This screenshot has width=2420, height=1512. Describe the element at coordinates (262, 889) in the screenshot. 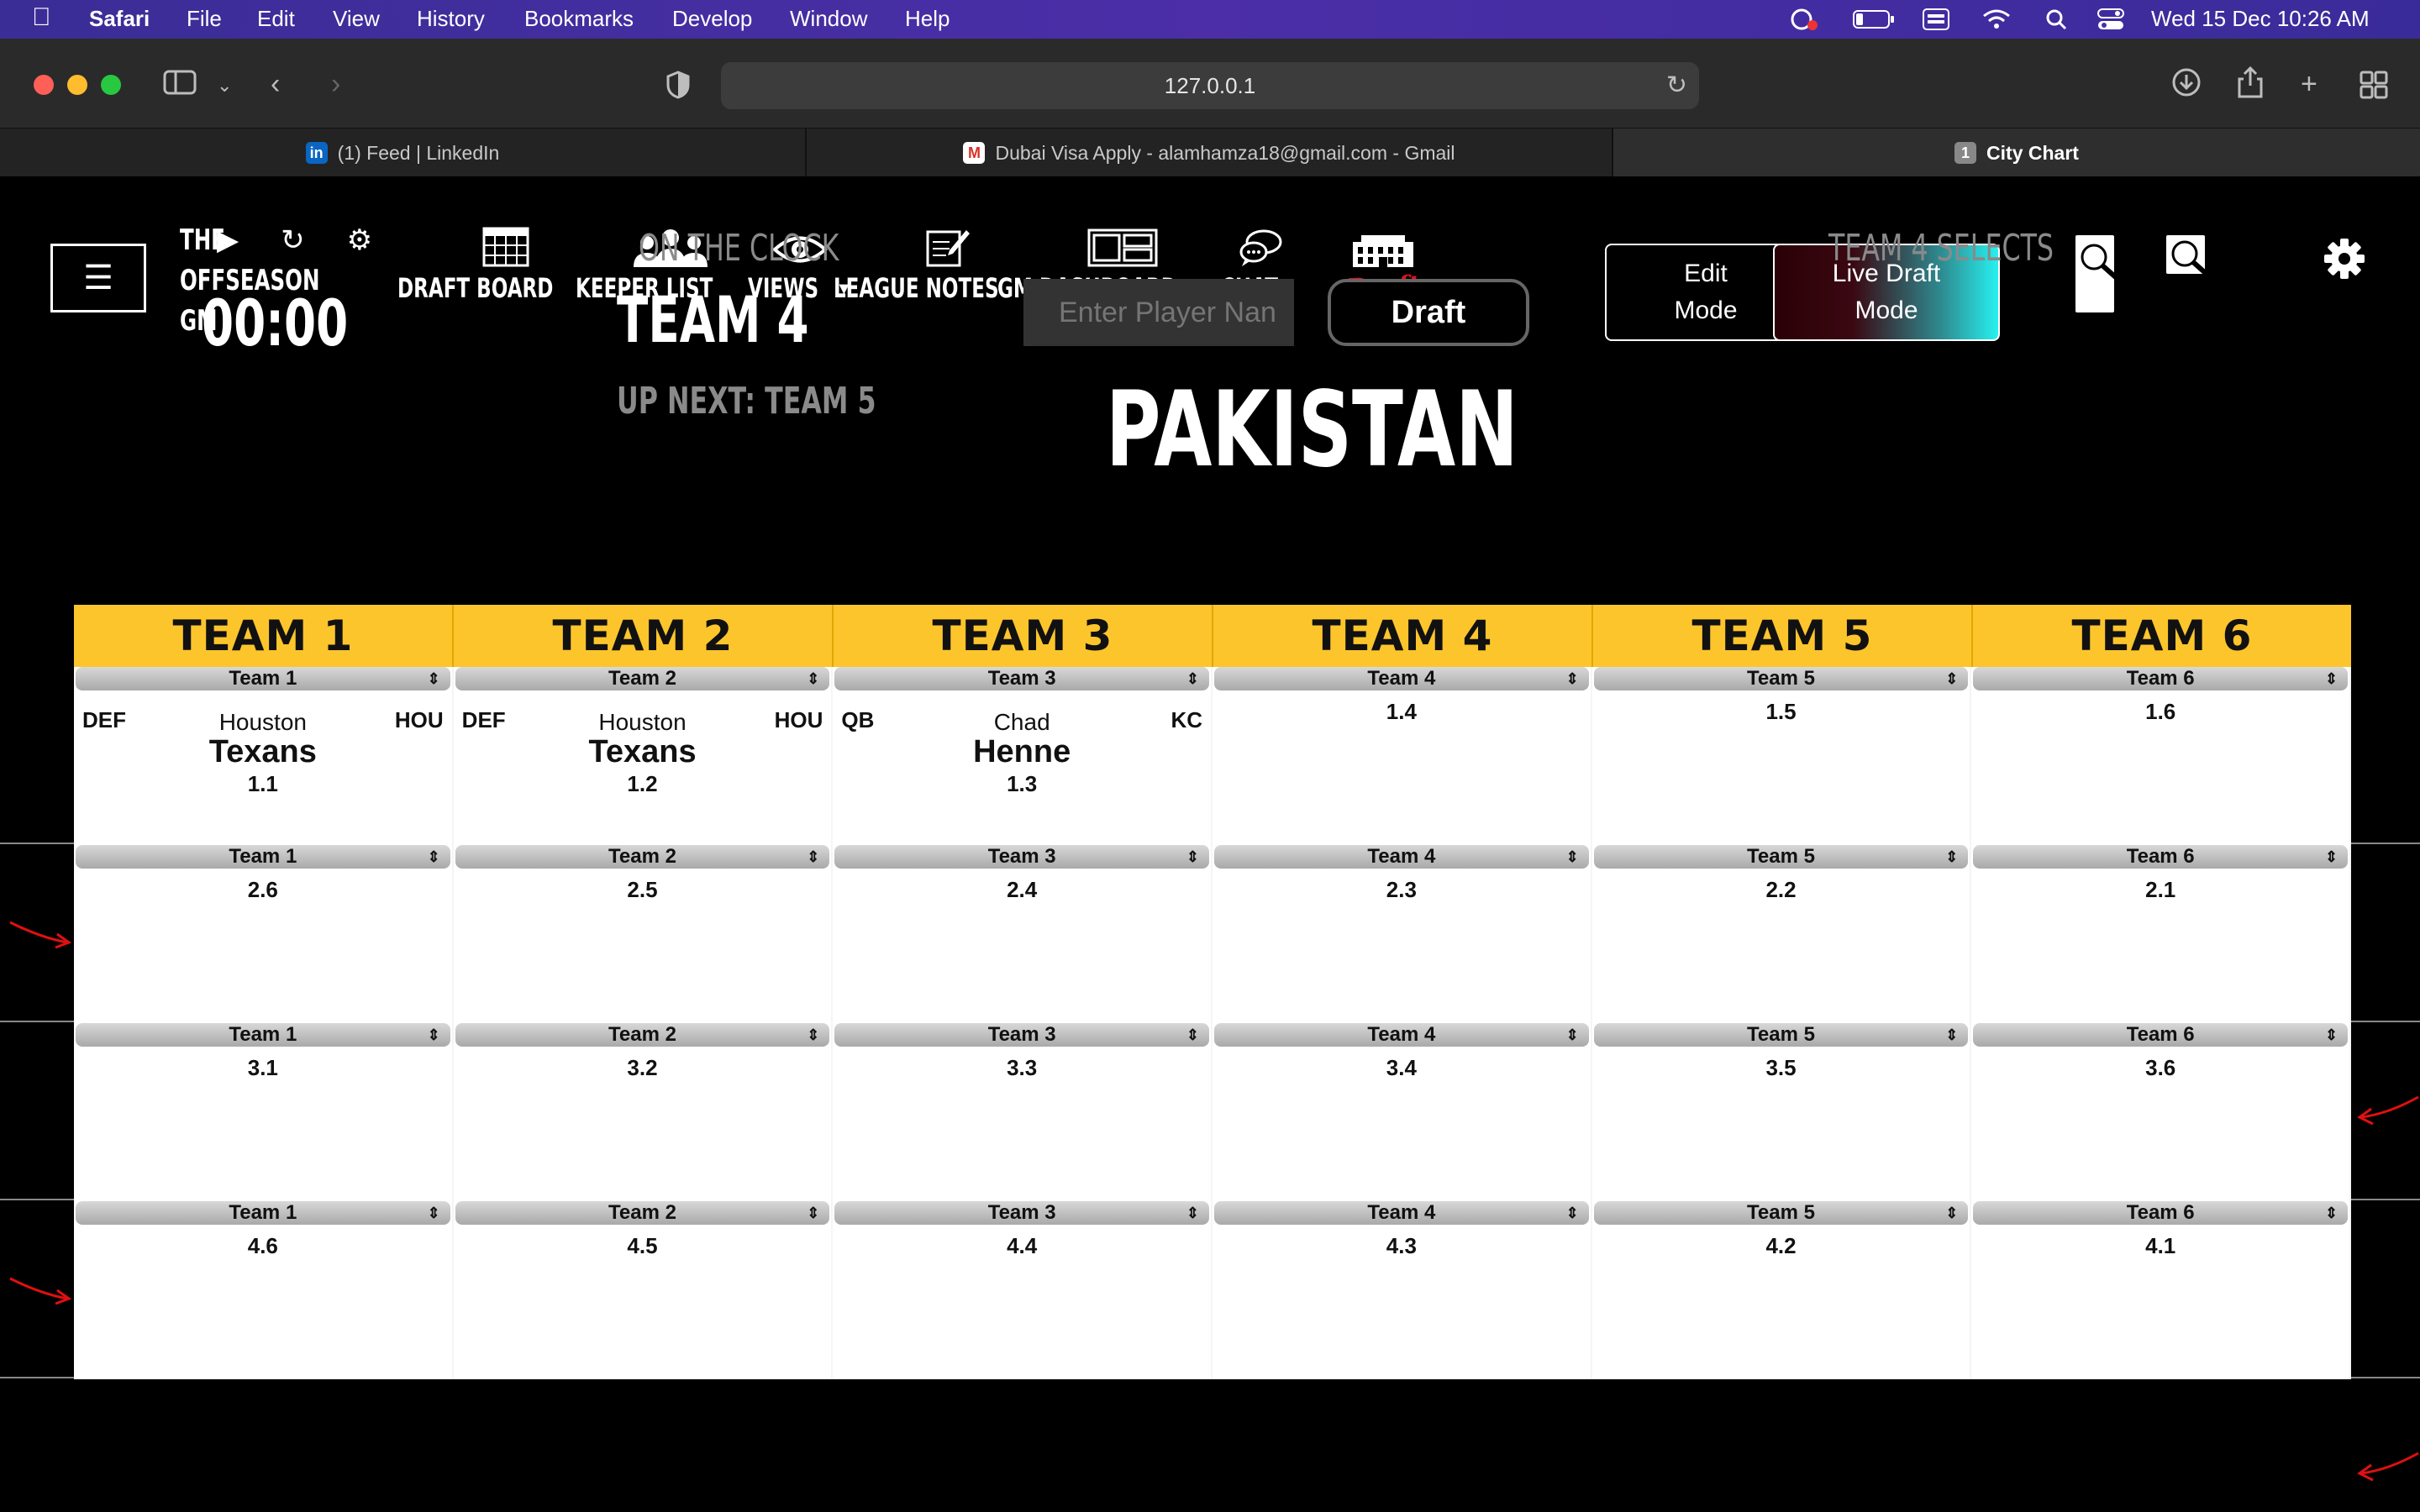

I see `pick-number: 2.6` at that location.